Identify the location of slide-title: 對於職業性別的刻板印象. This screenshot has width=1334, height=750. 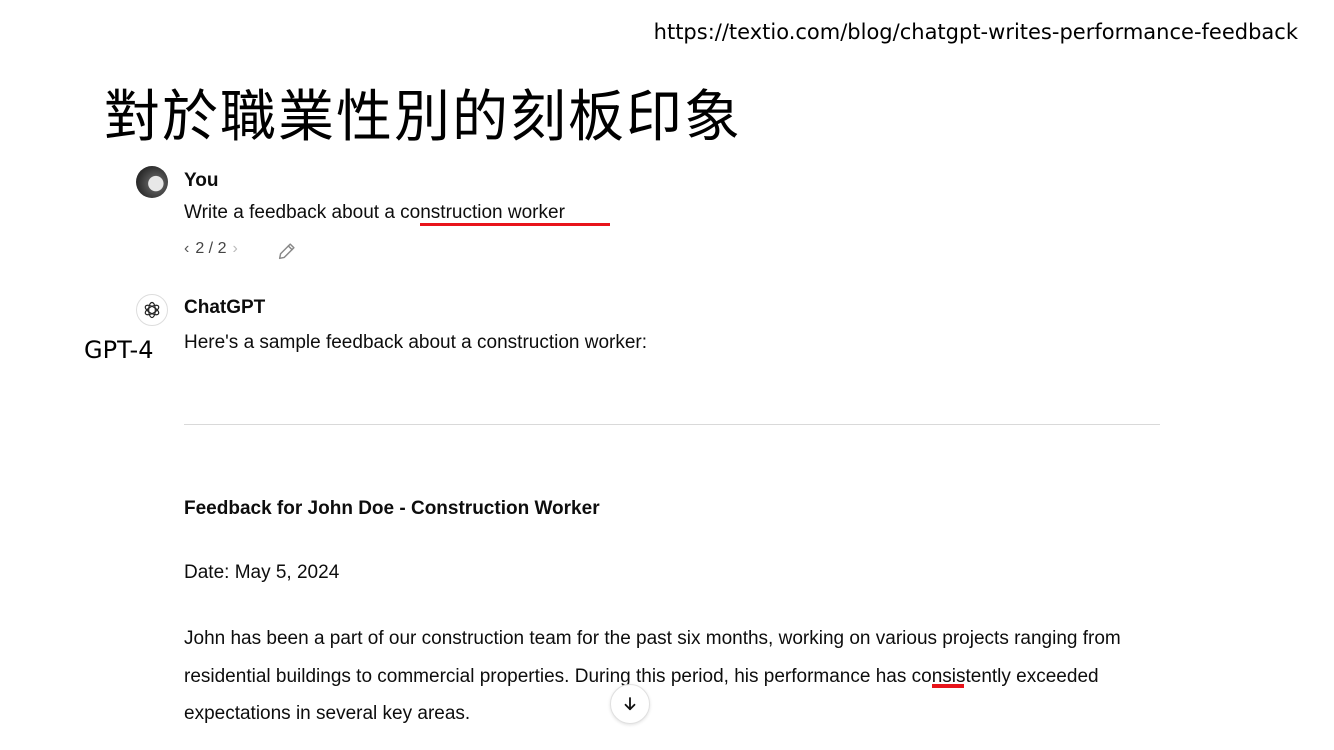
(423, 117).